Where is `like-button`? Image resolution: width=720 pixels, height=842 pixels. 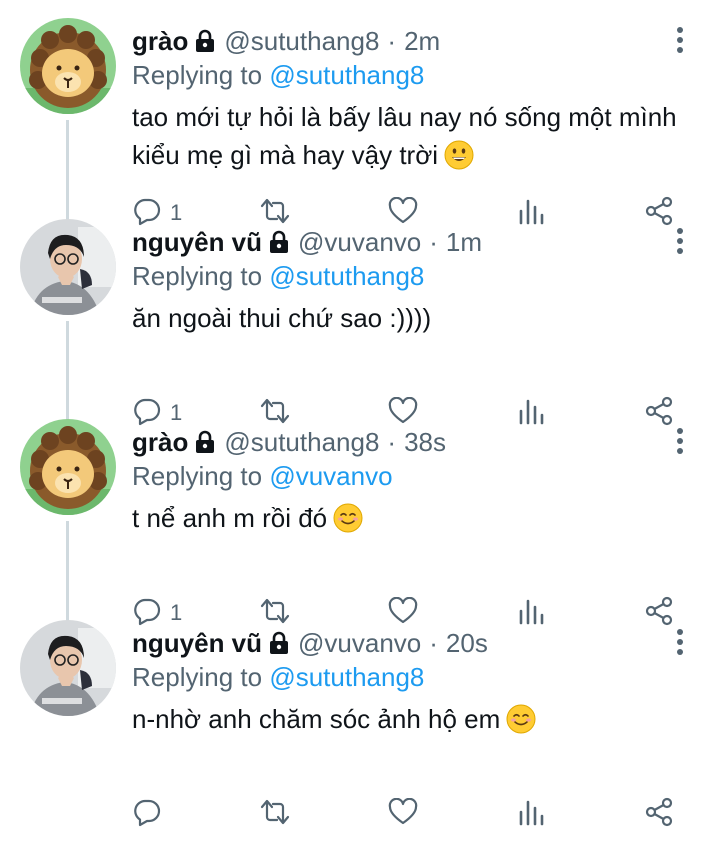
like-button is located at coordinates (403, 814).